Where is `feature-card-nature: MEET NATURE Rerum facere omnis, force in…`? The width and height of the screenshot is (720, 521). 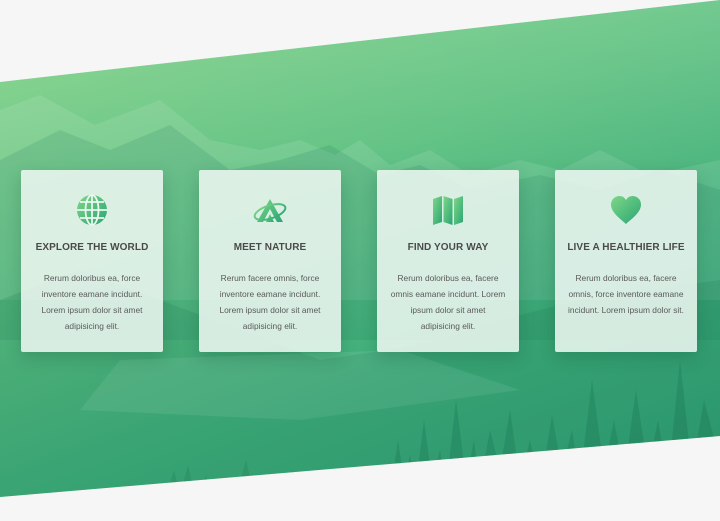
feature-card-nature: MEET NATURE Rerum facere omnis, force in… is located at coordinates (270, 261).